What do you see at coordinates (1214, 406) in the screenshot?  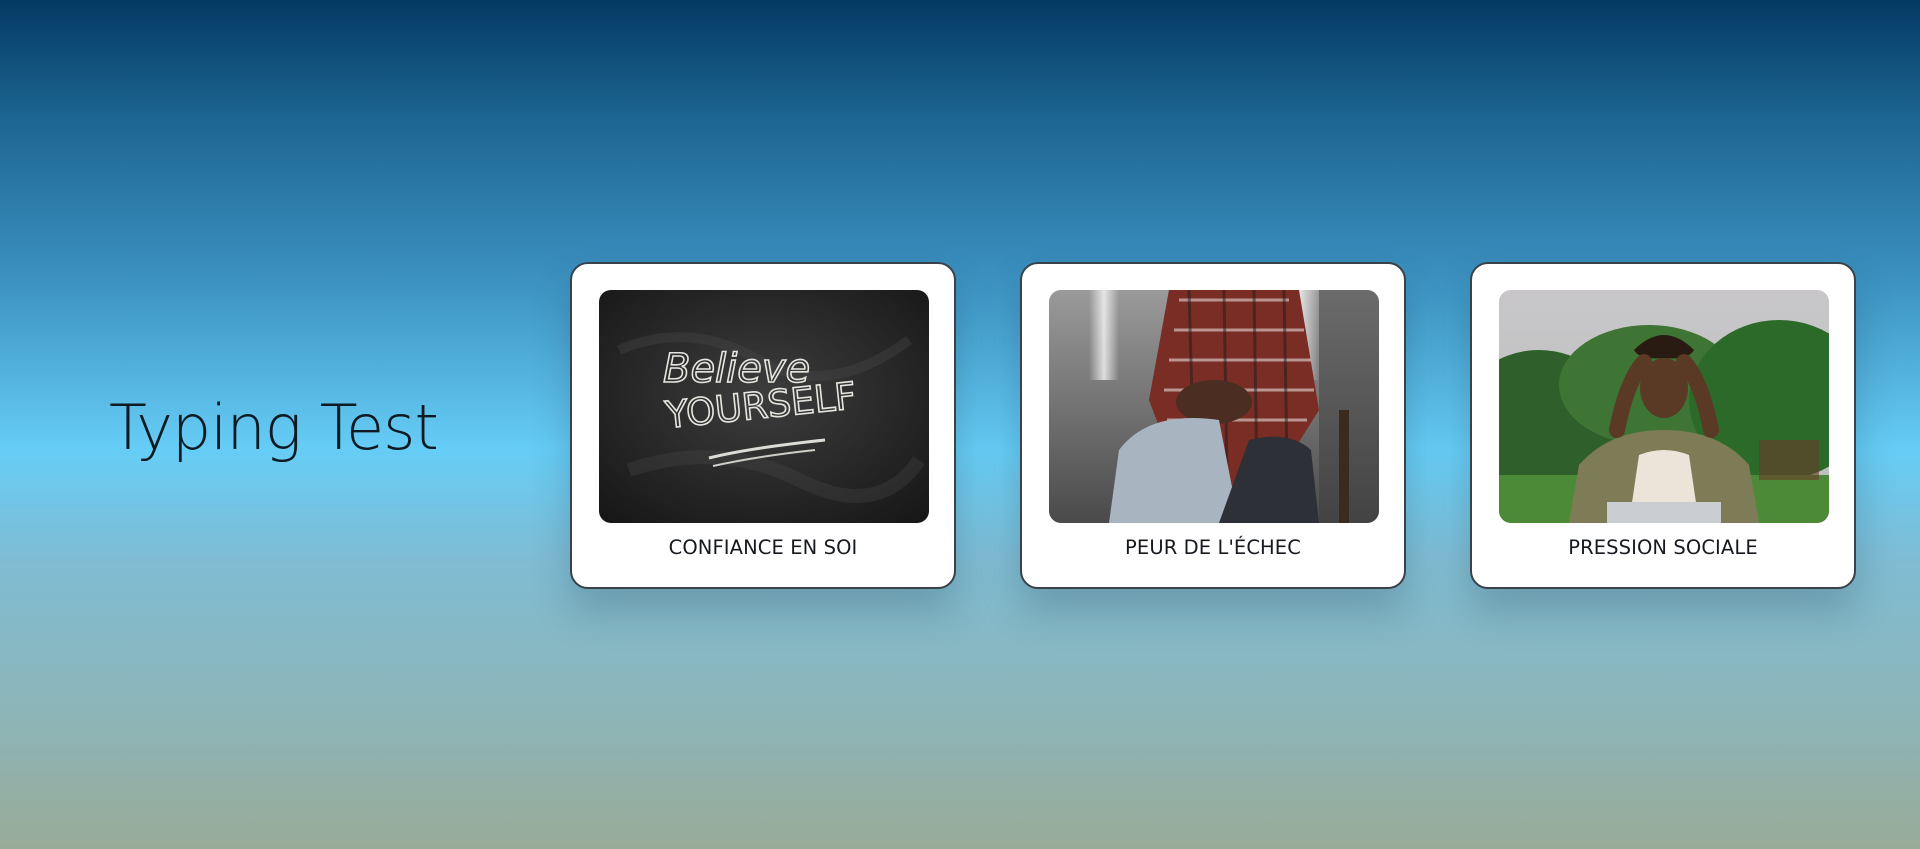 I see `person-hugging-knees-image` at bounding box center [1214, 406].